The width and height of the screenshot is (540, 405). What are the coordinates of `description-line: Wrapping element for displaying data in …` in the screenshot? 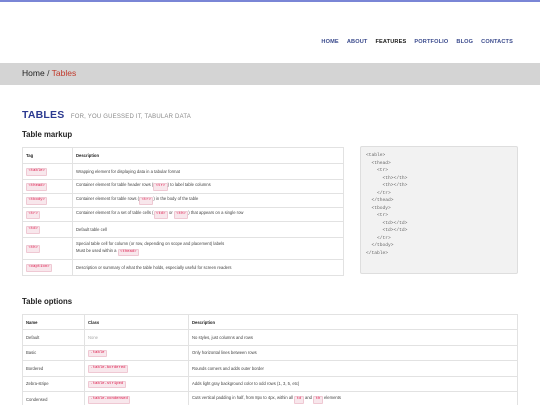 It's located at (208, 171).